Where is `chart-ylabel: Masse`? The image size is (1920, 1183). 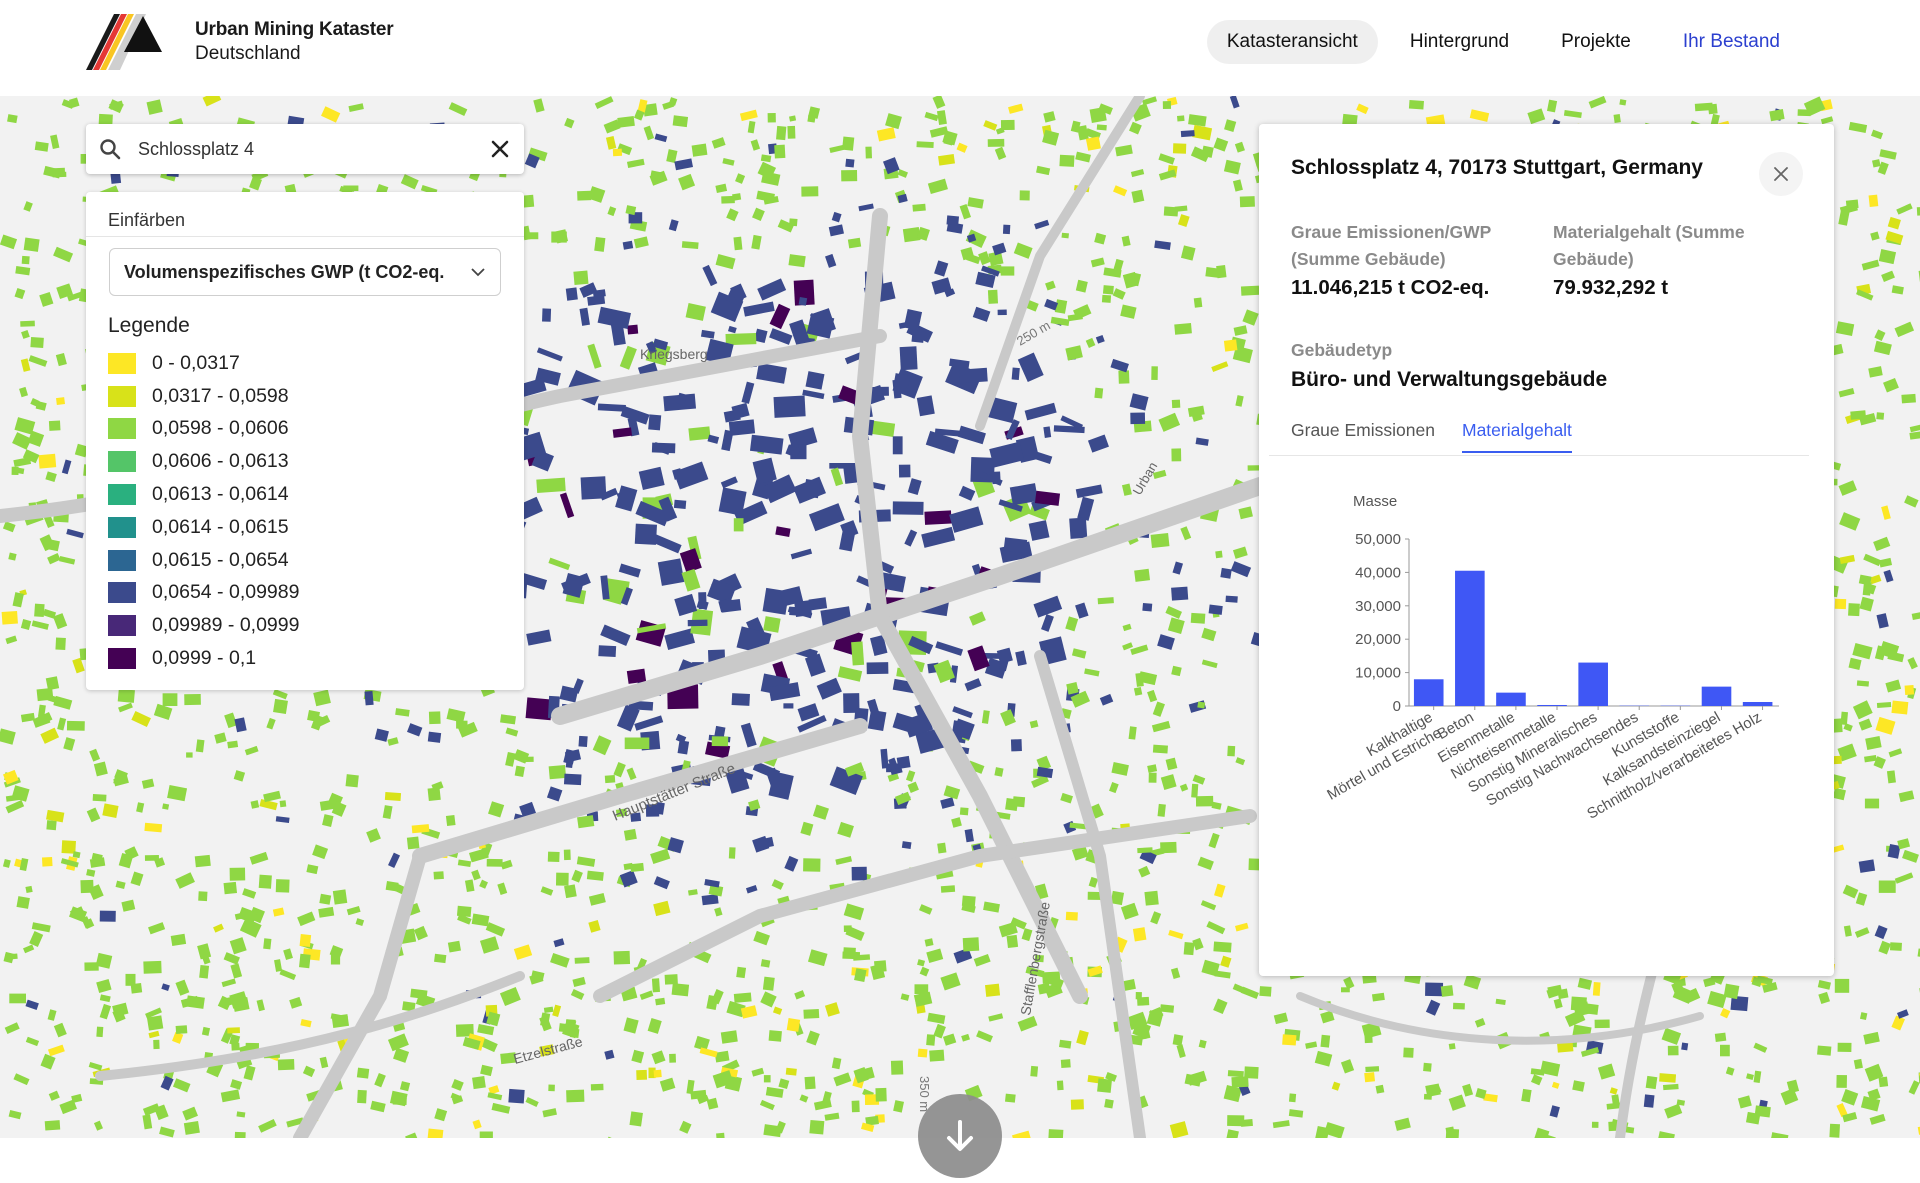
chart-ylabel: Masse is located at coordinates (1375, 501).